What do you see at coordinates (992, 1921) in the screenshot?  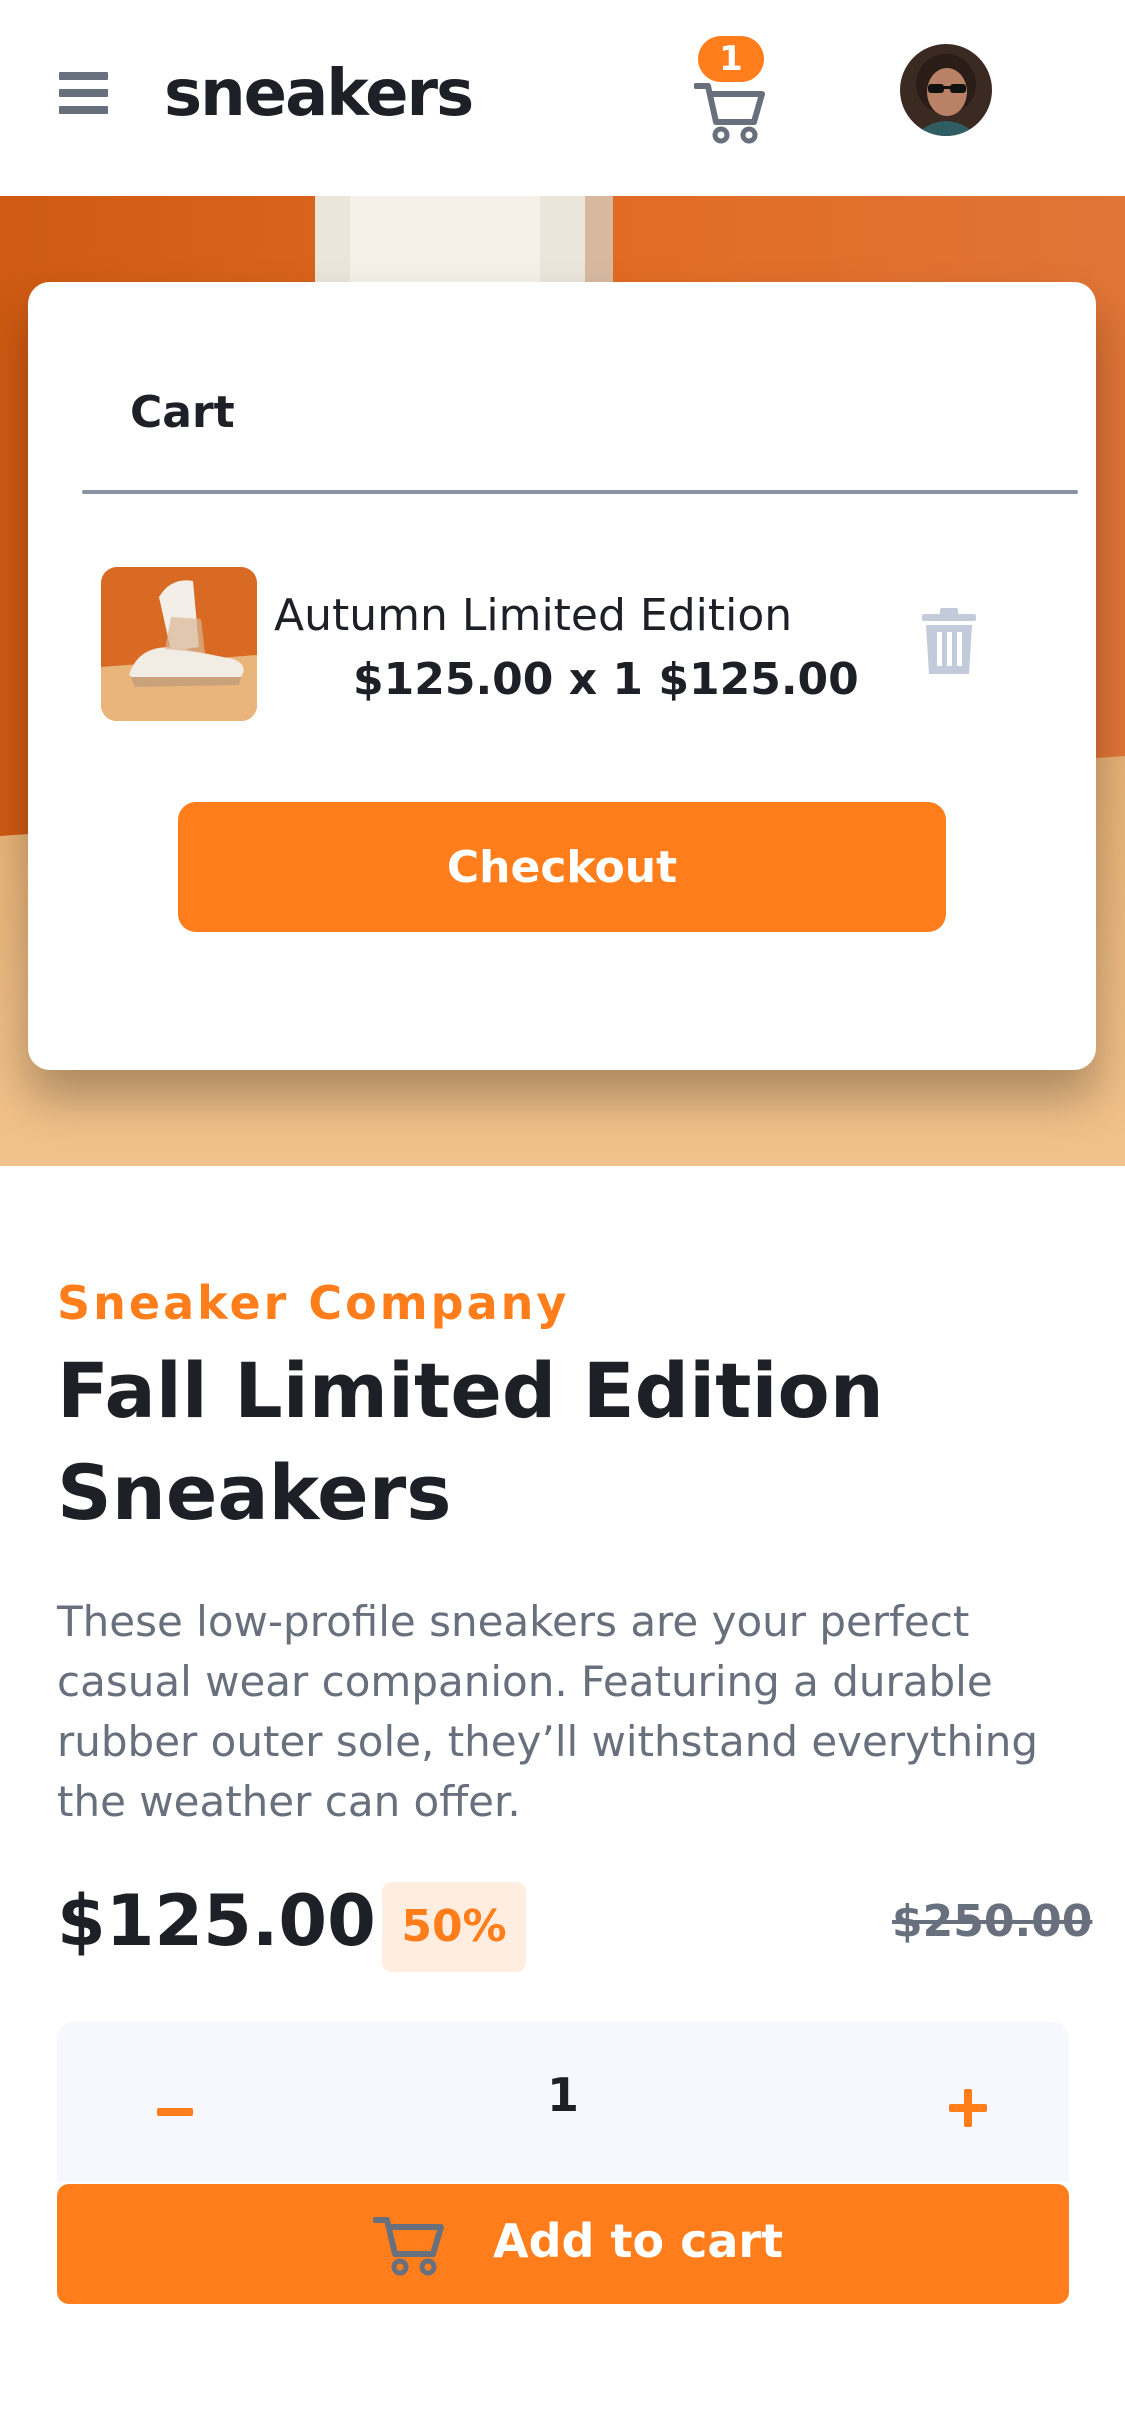 I see `original-price: $250.00` at bounding box center [992, 1921].